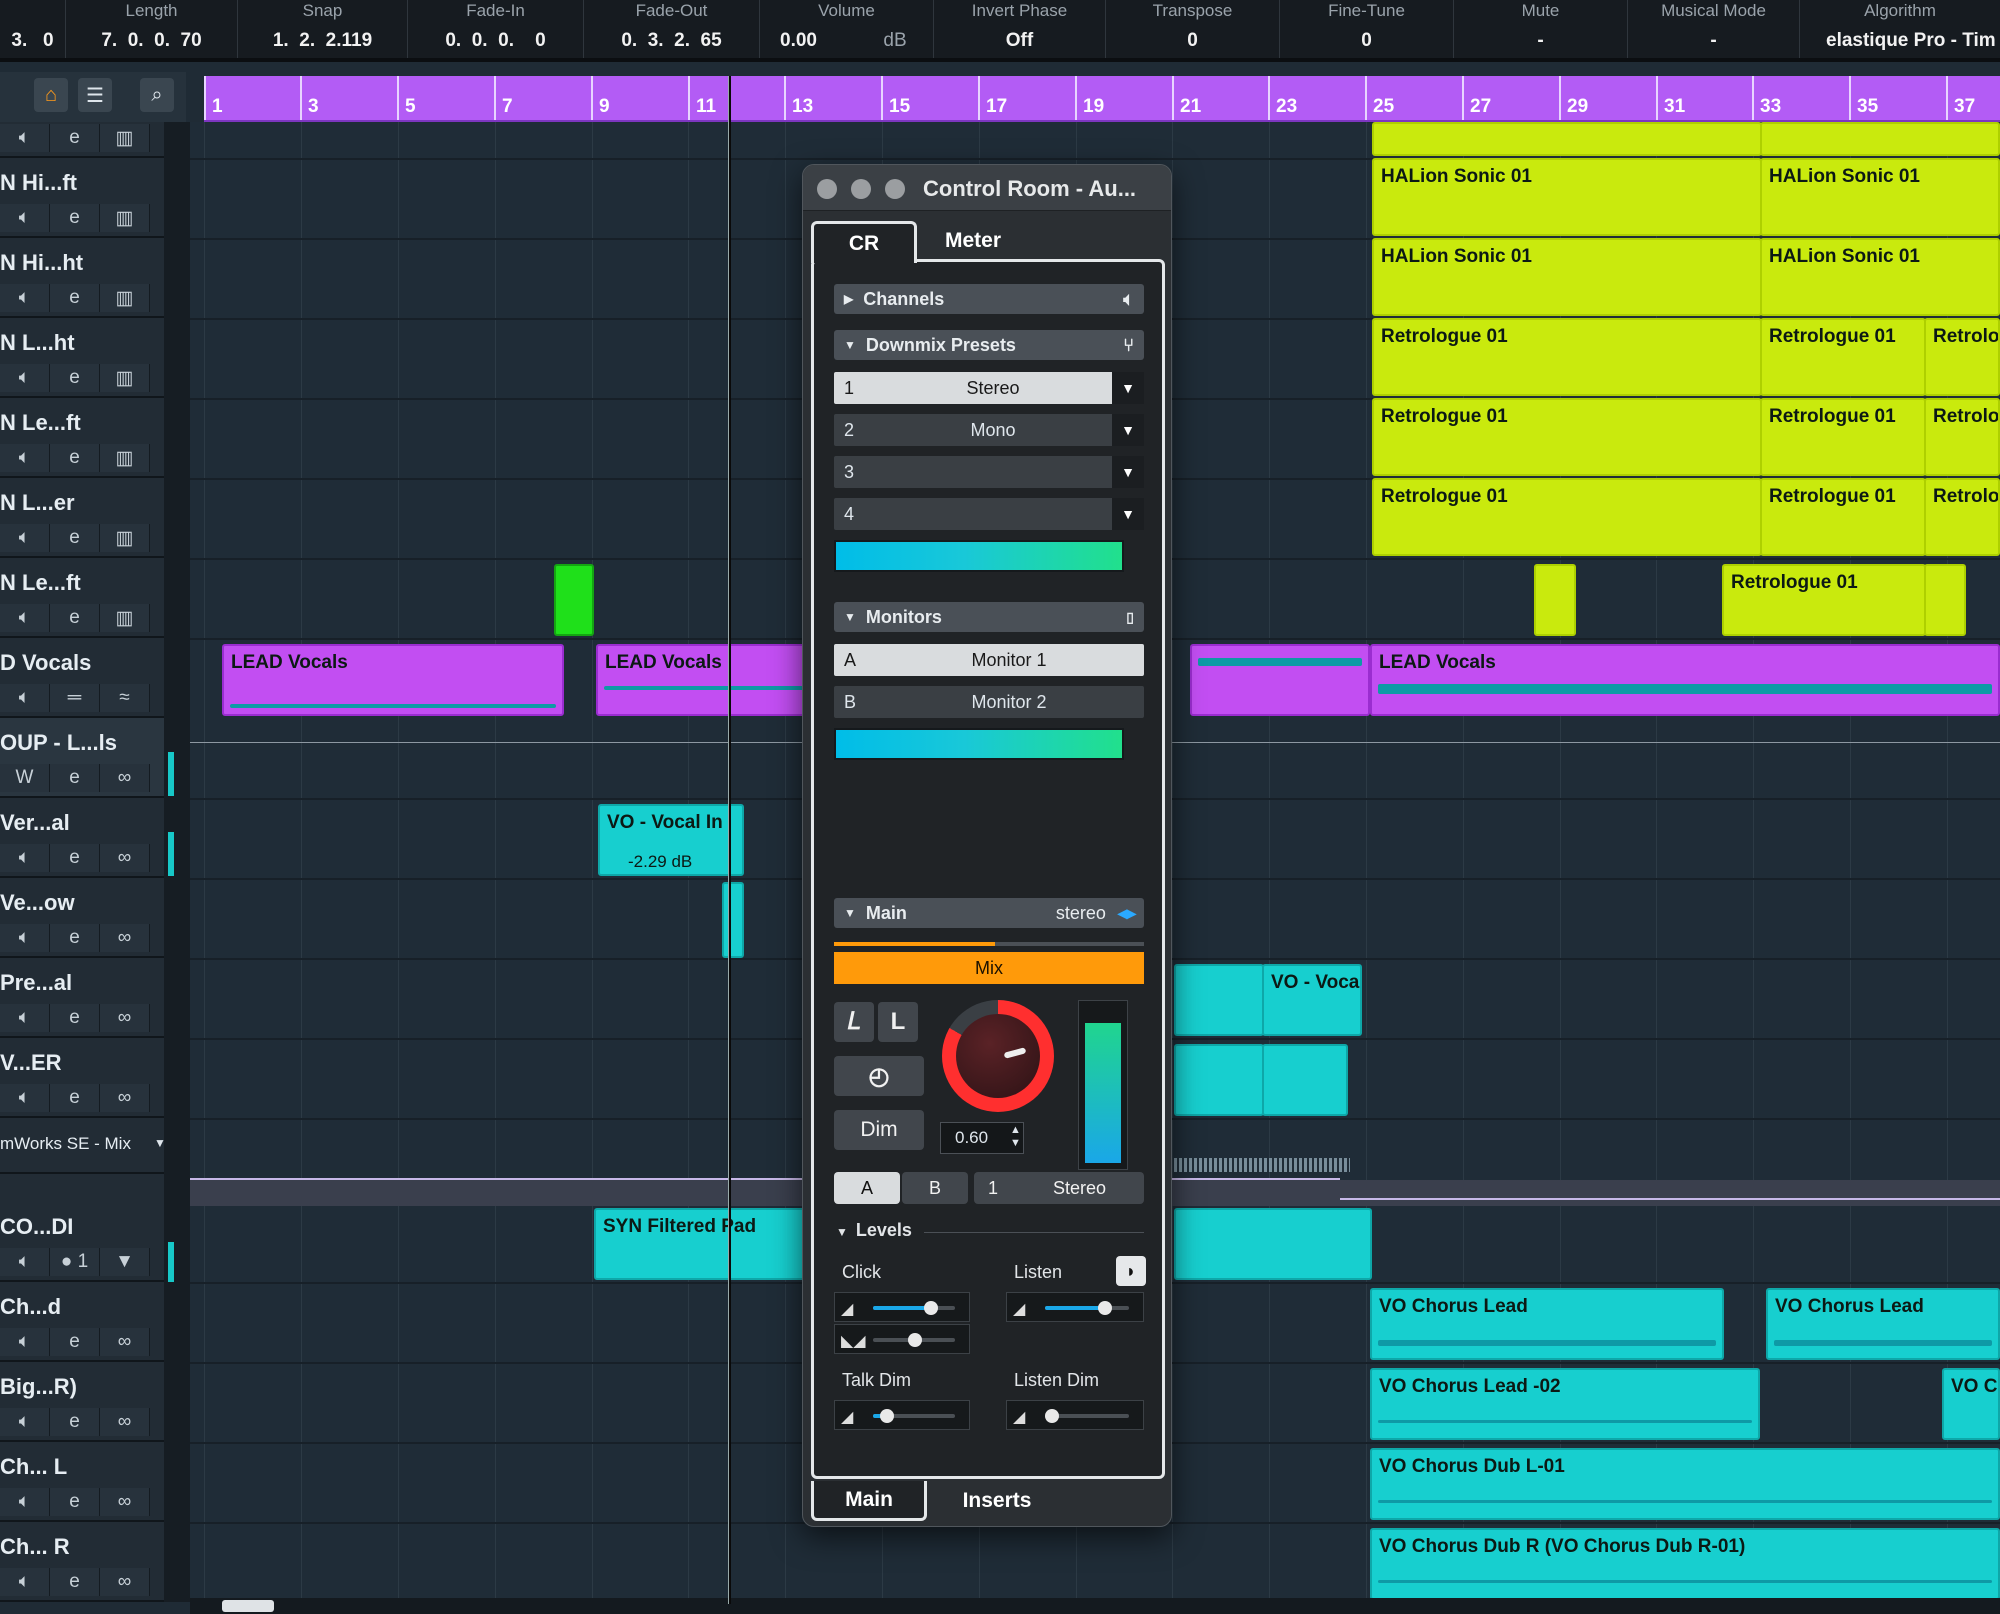 This screenshot has height=1614, width=2000. Describe the element at coordinates (902, 1307) in the screenshot. I see `click-level-slider: ◢` at that location.